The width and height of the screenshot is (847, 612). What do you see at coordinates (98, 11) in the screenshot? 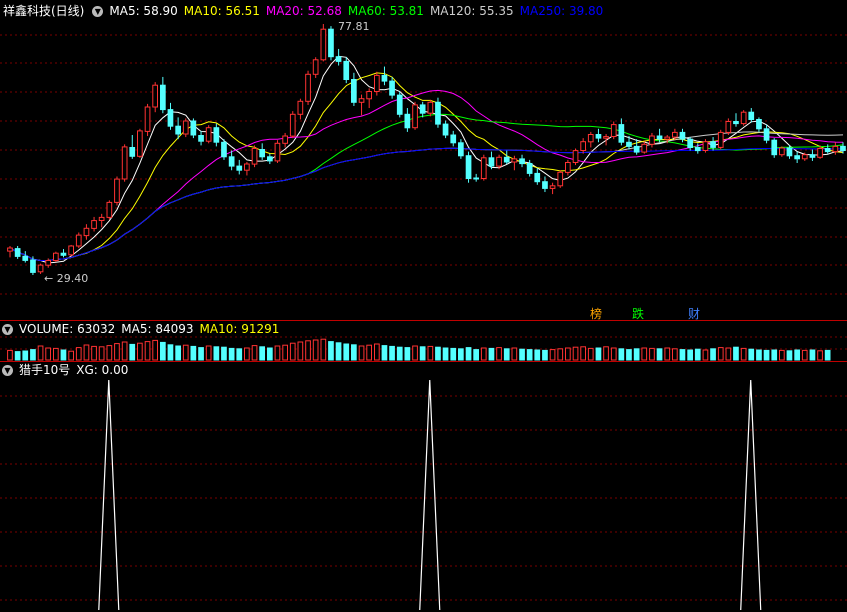
I see `dropdown-icon: ▼` at bounding box center [98, 11].